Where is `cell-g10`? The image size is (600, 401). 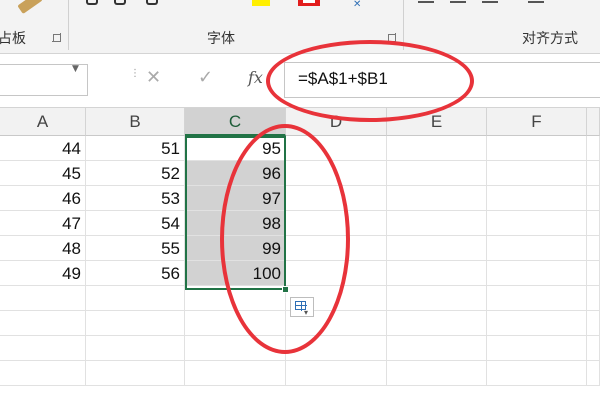 cell-g10 is located at coordinates (593, 373).